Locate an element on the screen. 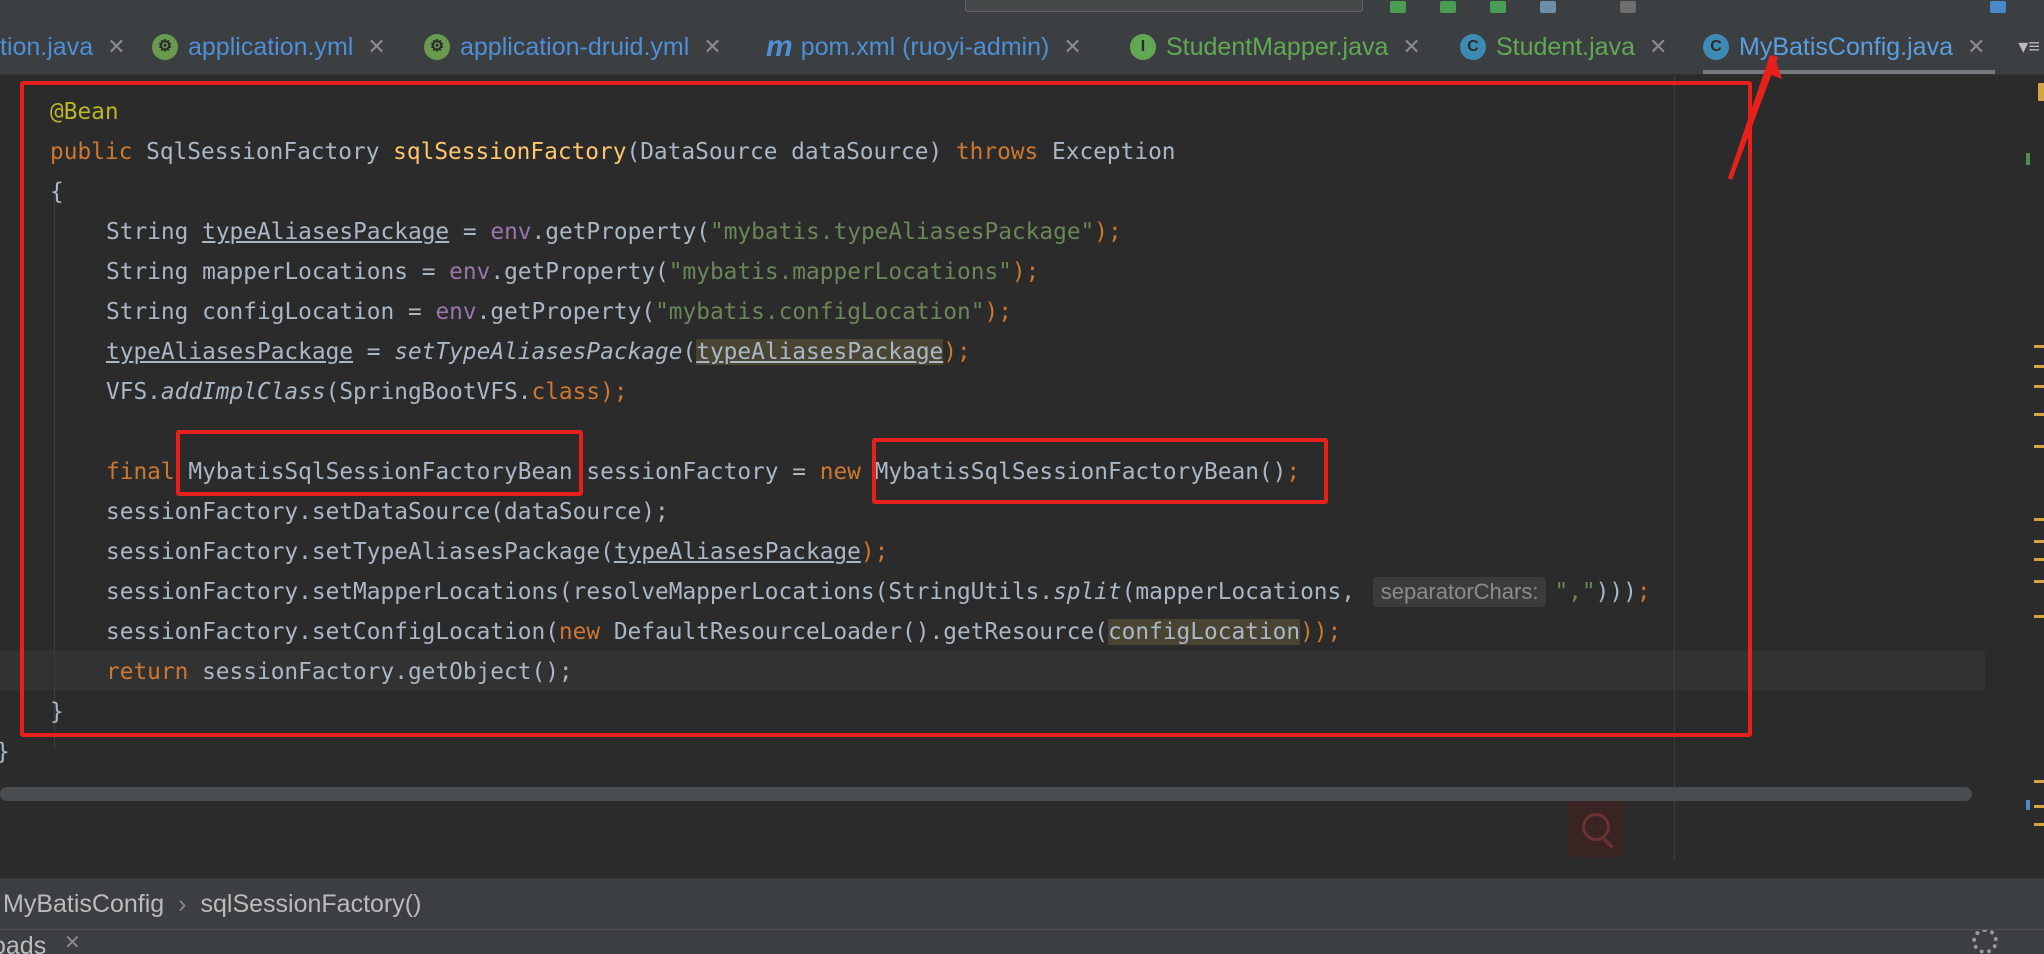 This screenshot has height=954, width=2044. stop-icon is located at coordinates (1628, 7).